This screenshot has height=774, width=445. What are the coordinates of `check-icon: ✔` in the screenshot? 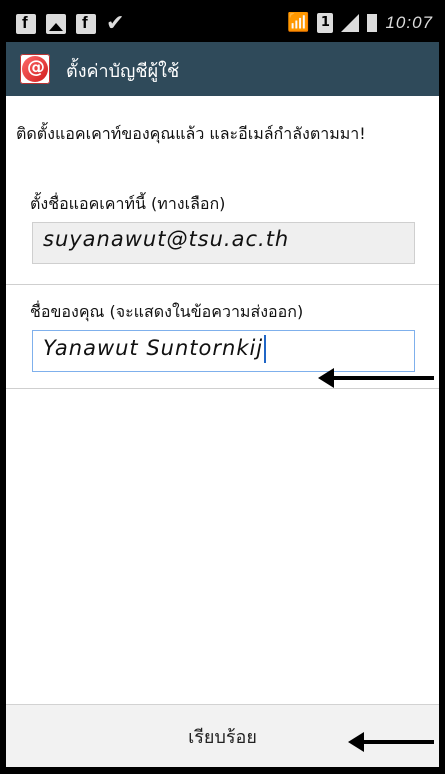 It's located at (115, 23).